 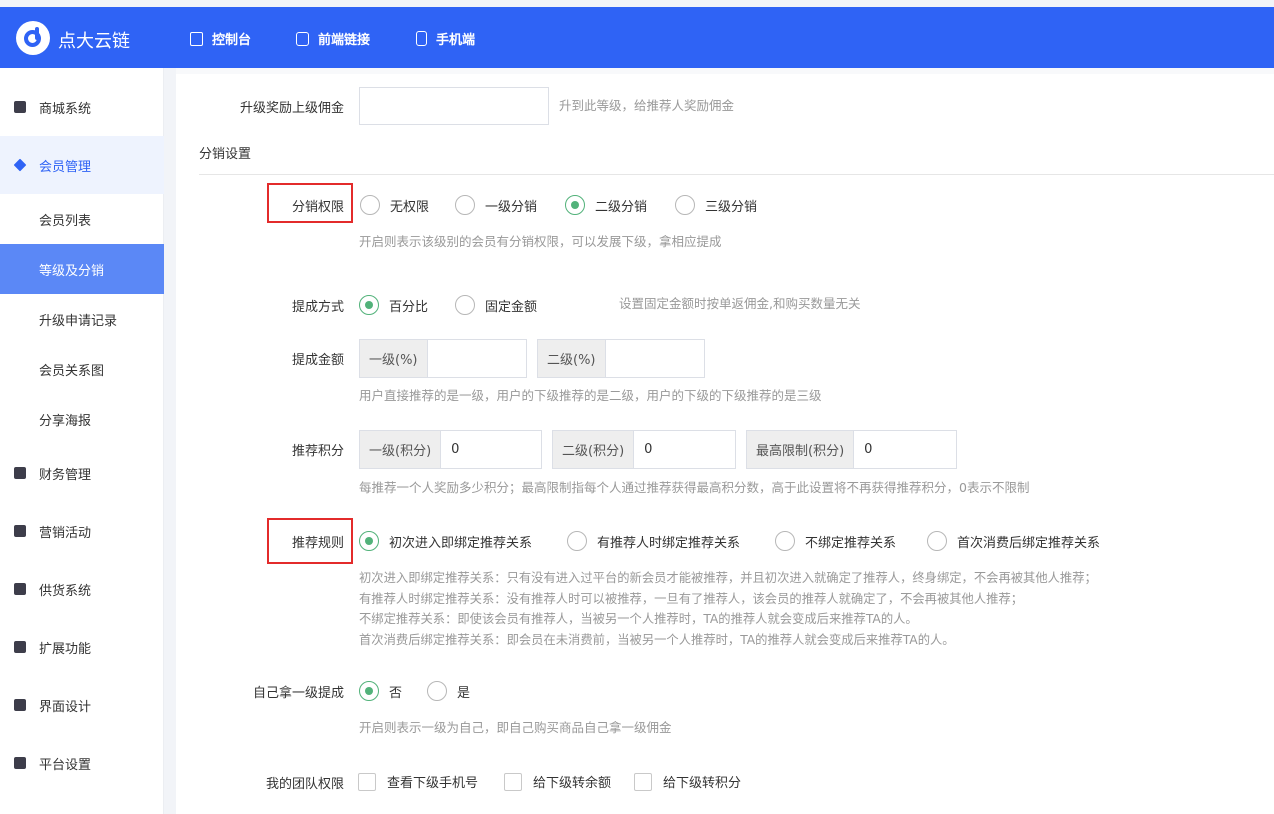 What do you see at coordinates (653, 541) in the screenshot?
I see `radio-rule-has-referrer: 有推荐人时绑定推荐关系` at bounding box center [653, 541].